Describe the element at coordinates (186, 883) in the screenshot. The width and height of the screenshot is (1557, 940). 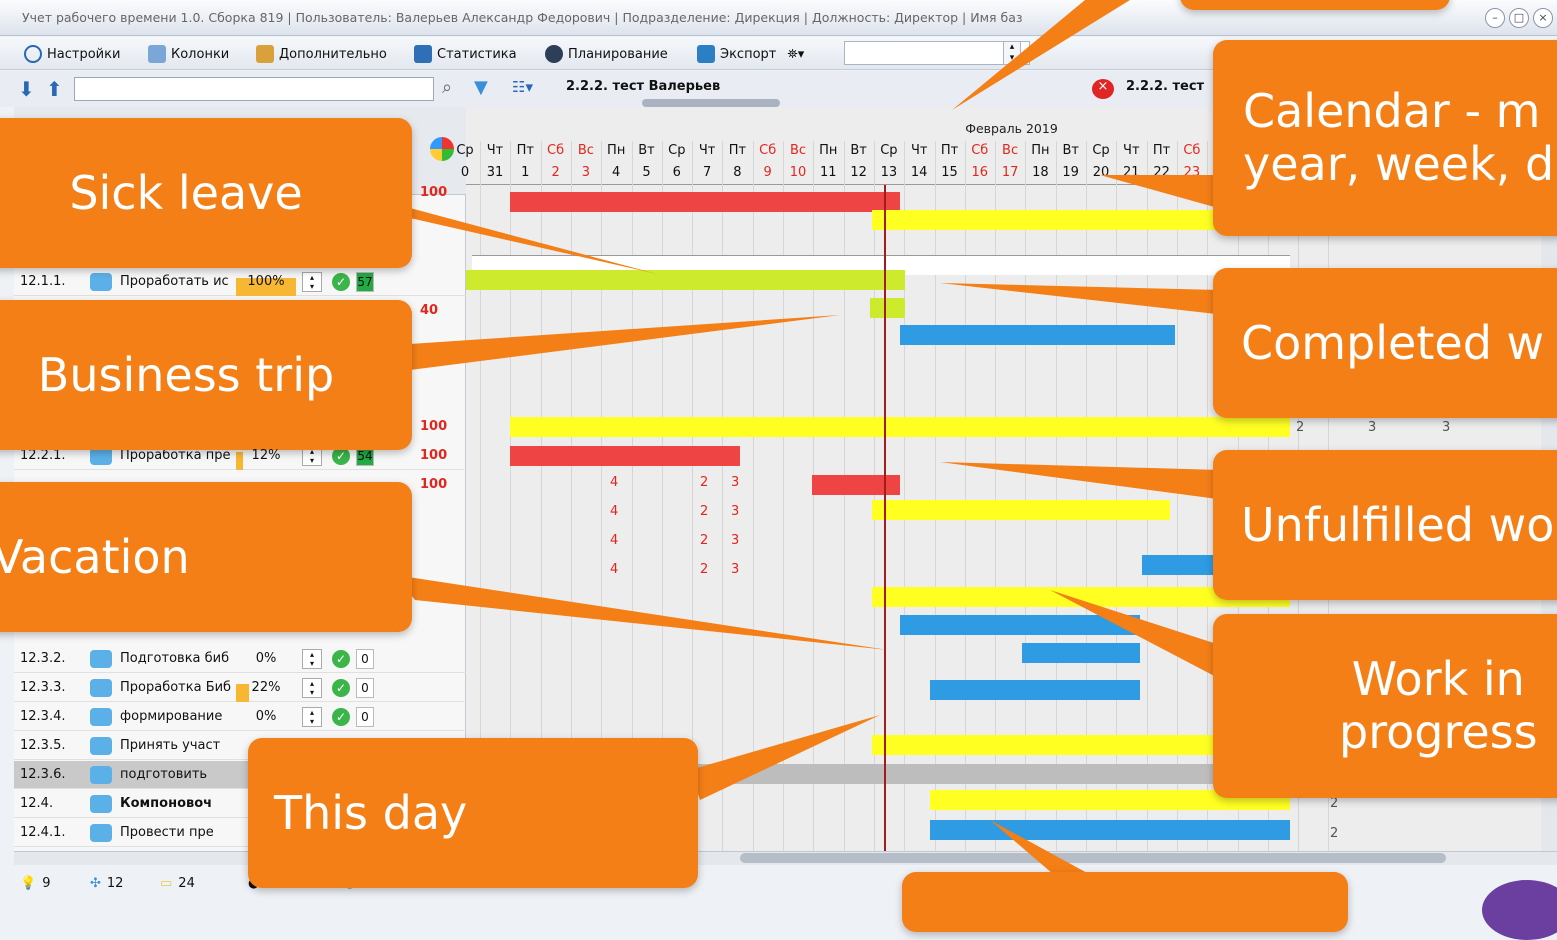
I see `stat-folders-value: 24` at that location.